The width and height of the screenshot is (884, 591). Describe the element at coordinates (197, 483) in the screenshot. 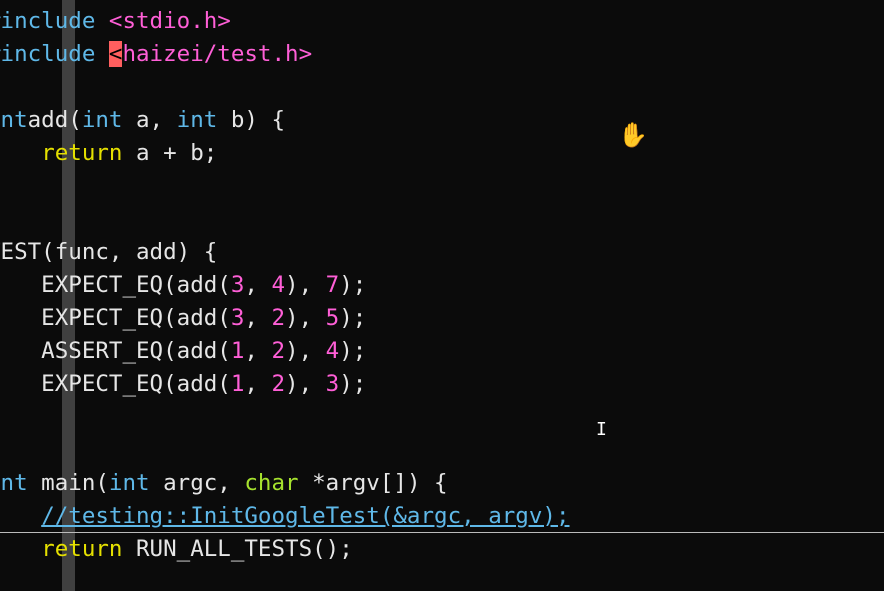

I see `code-token: argc,` at that location.